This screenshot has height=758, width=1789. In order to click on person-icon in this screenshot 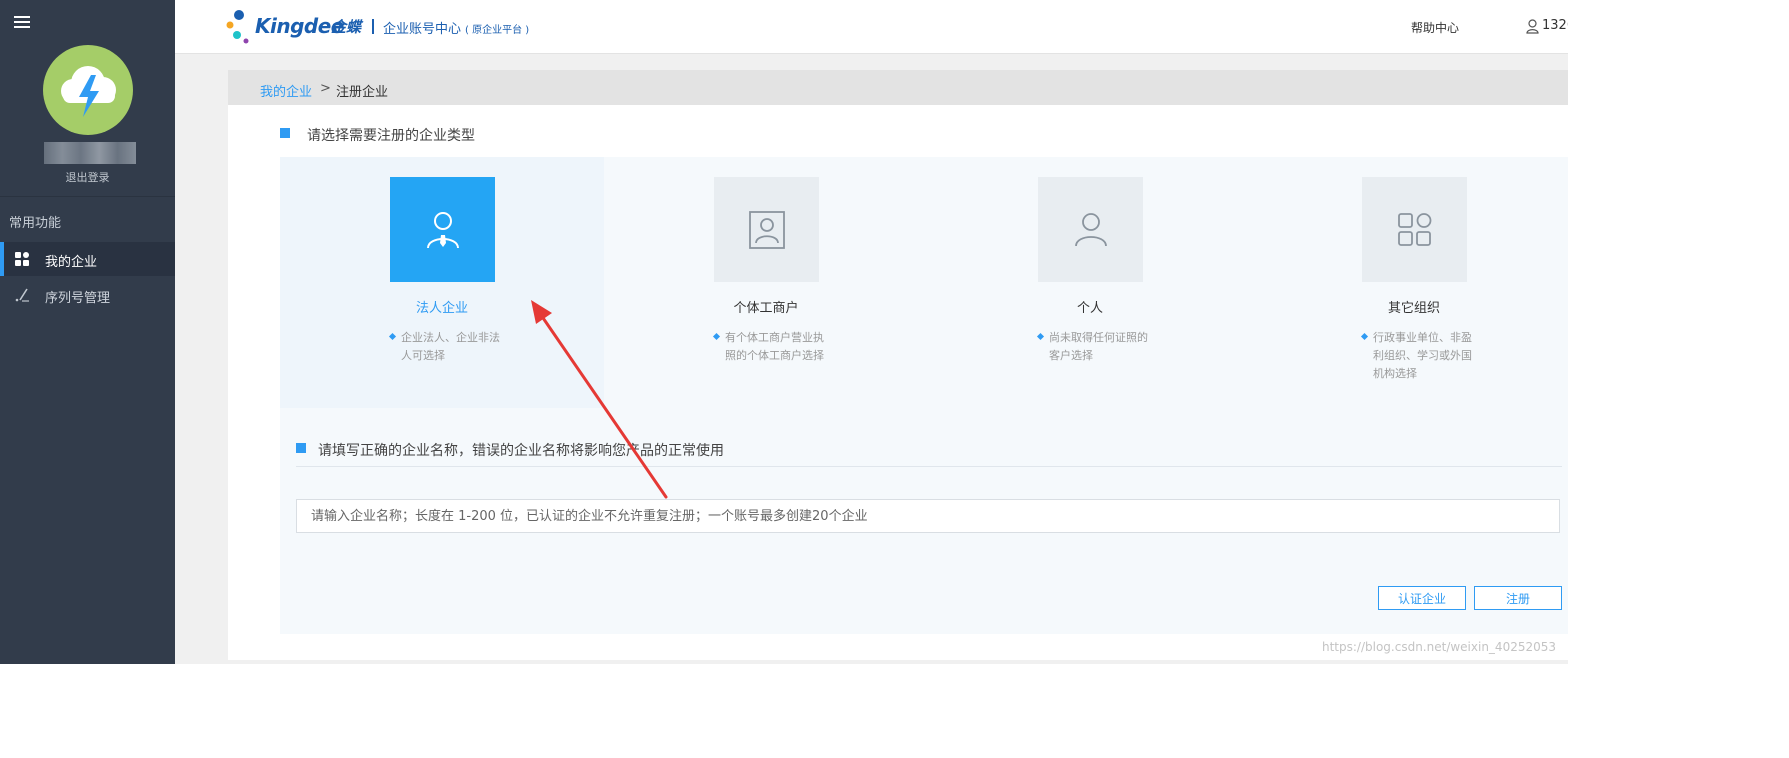, I will do `click(1091, 230)`.